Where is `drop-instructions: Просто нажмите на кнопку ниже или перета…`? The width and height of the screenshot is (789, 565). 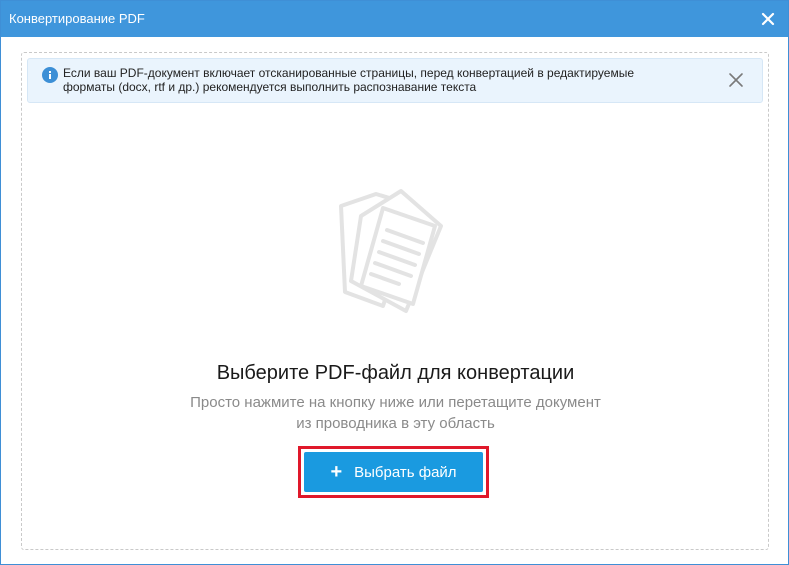 drop-instructions: Просто нажмите на кнопку ниже или перета… is located at coordinates (395, 413).